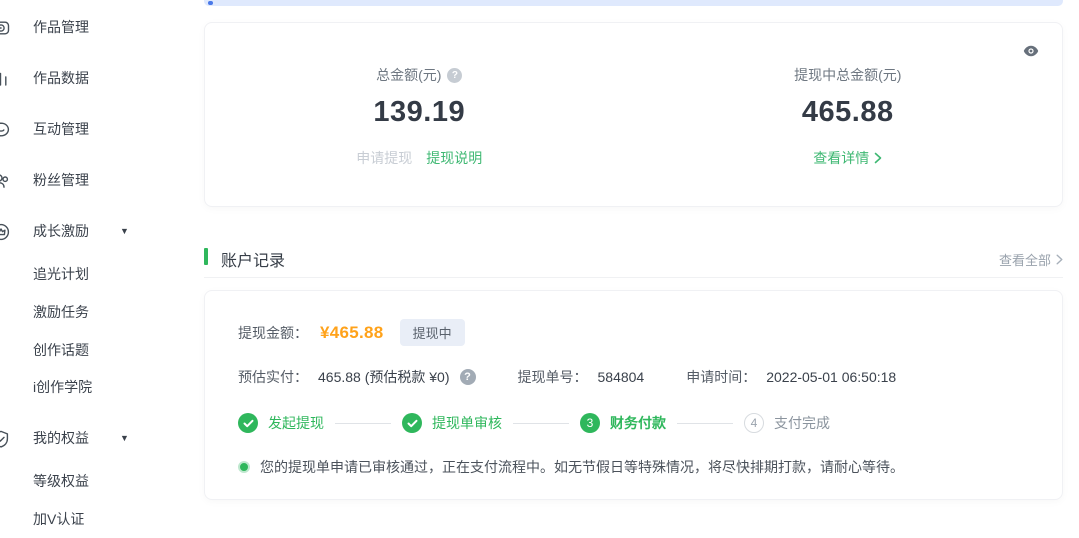 The width and height of the screenshot is (1079, 538). I want to click on sidebar-item-fans-management: 粉丝管理, so click(90, 180).